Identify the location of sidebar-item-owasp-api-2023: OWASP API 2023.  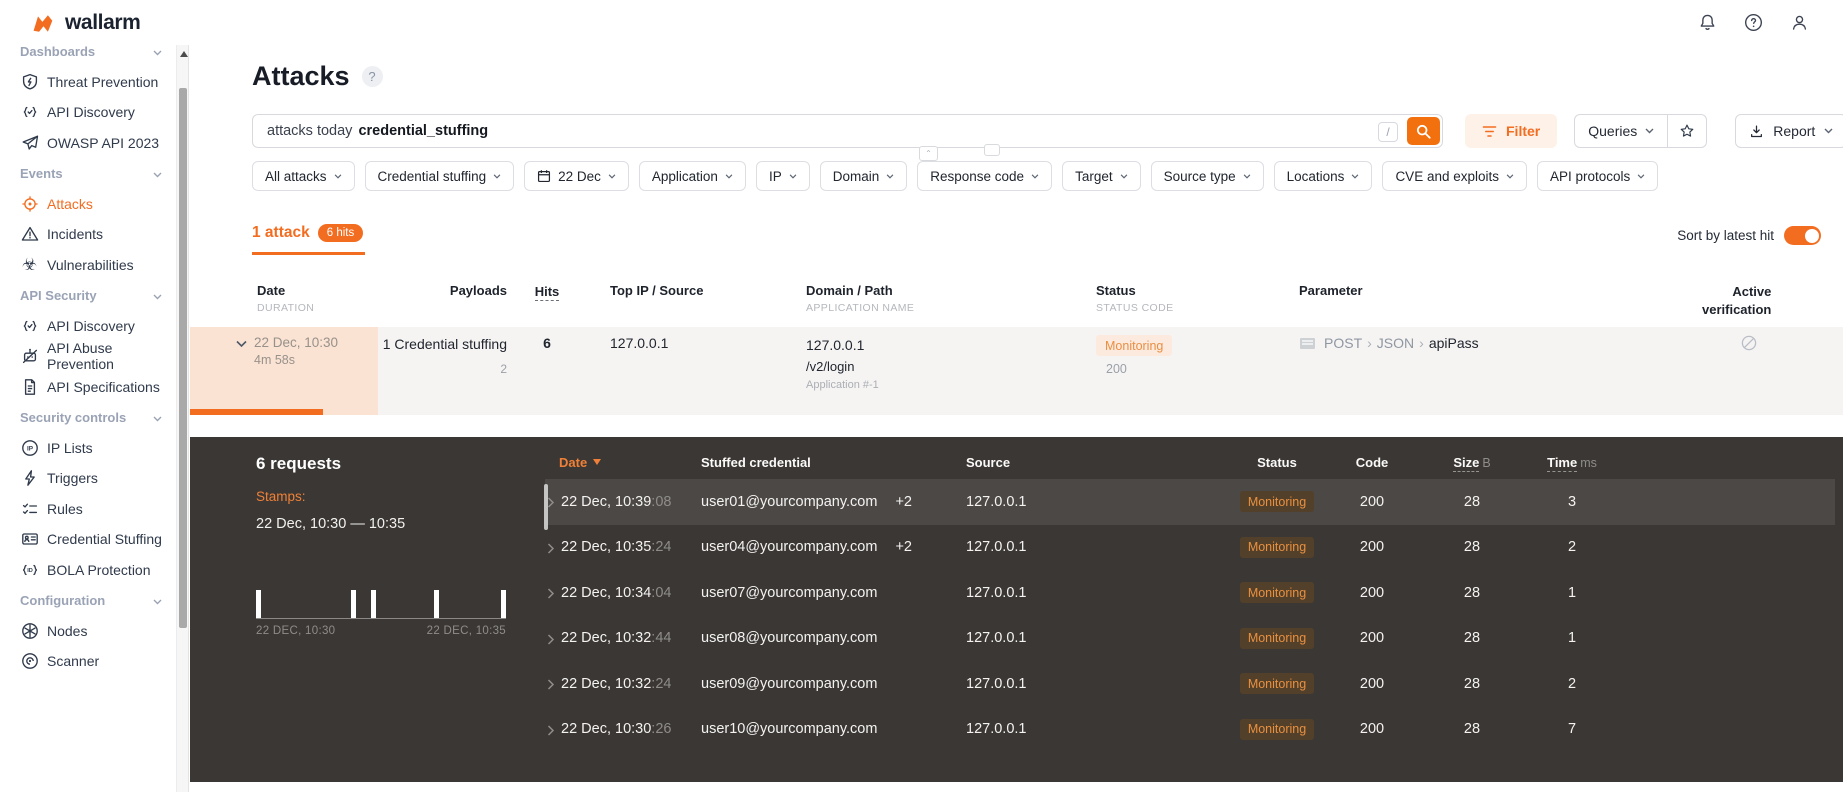
(88, 143).